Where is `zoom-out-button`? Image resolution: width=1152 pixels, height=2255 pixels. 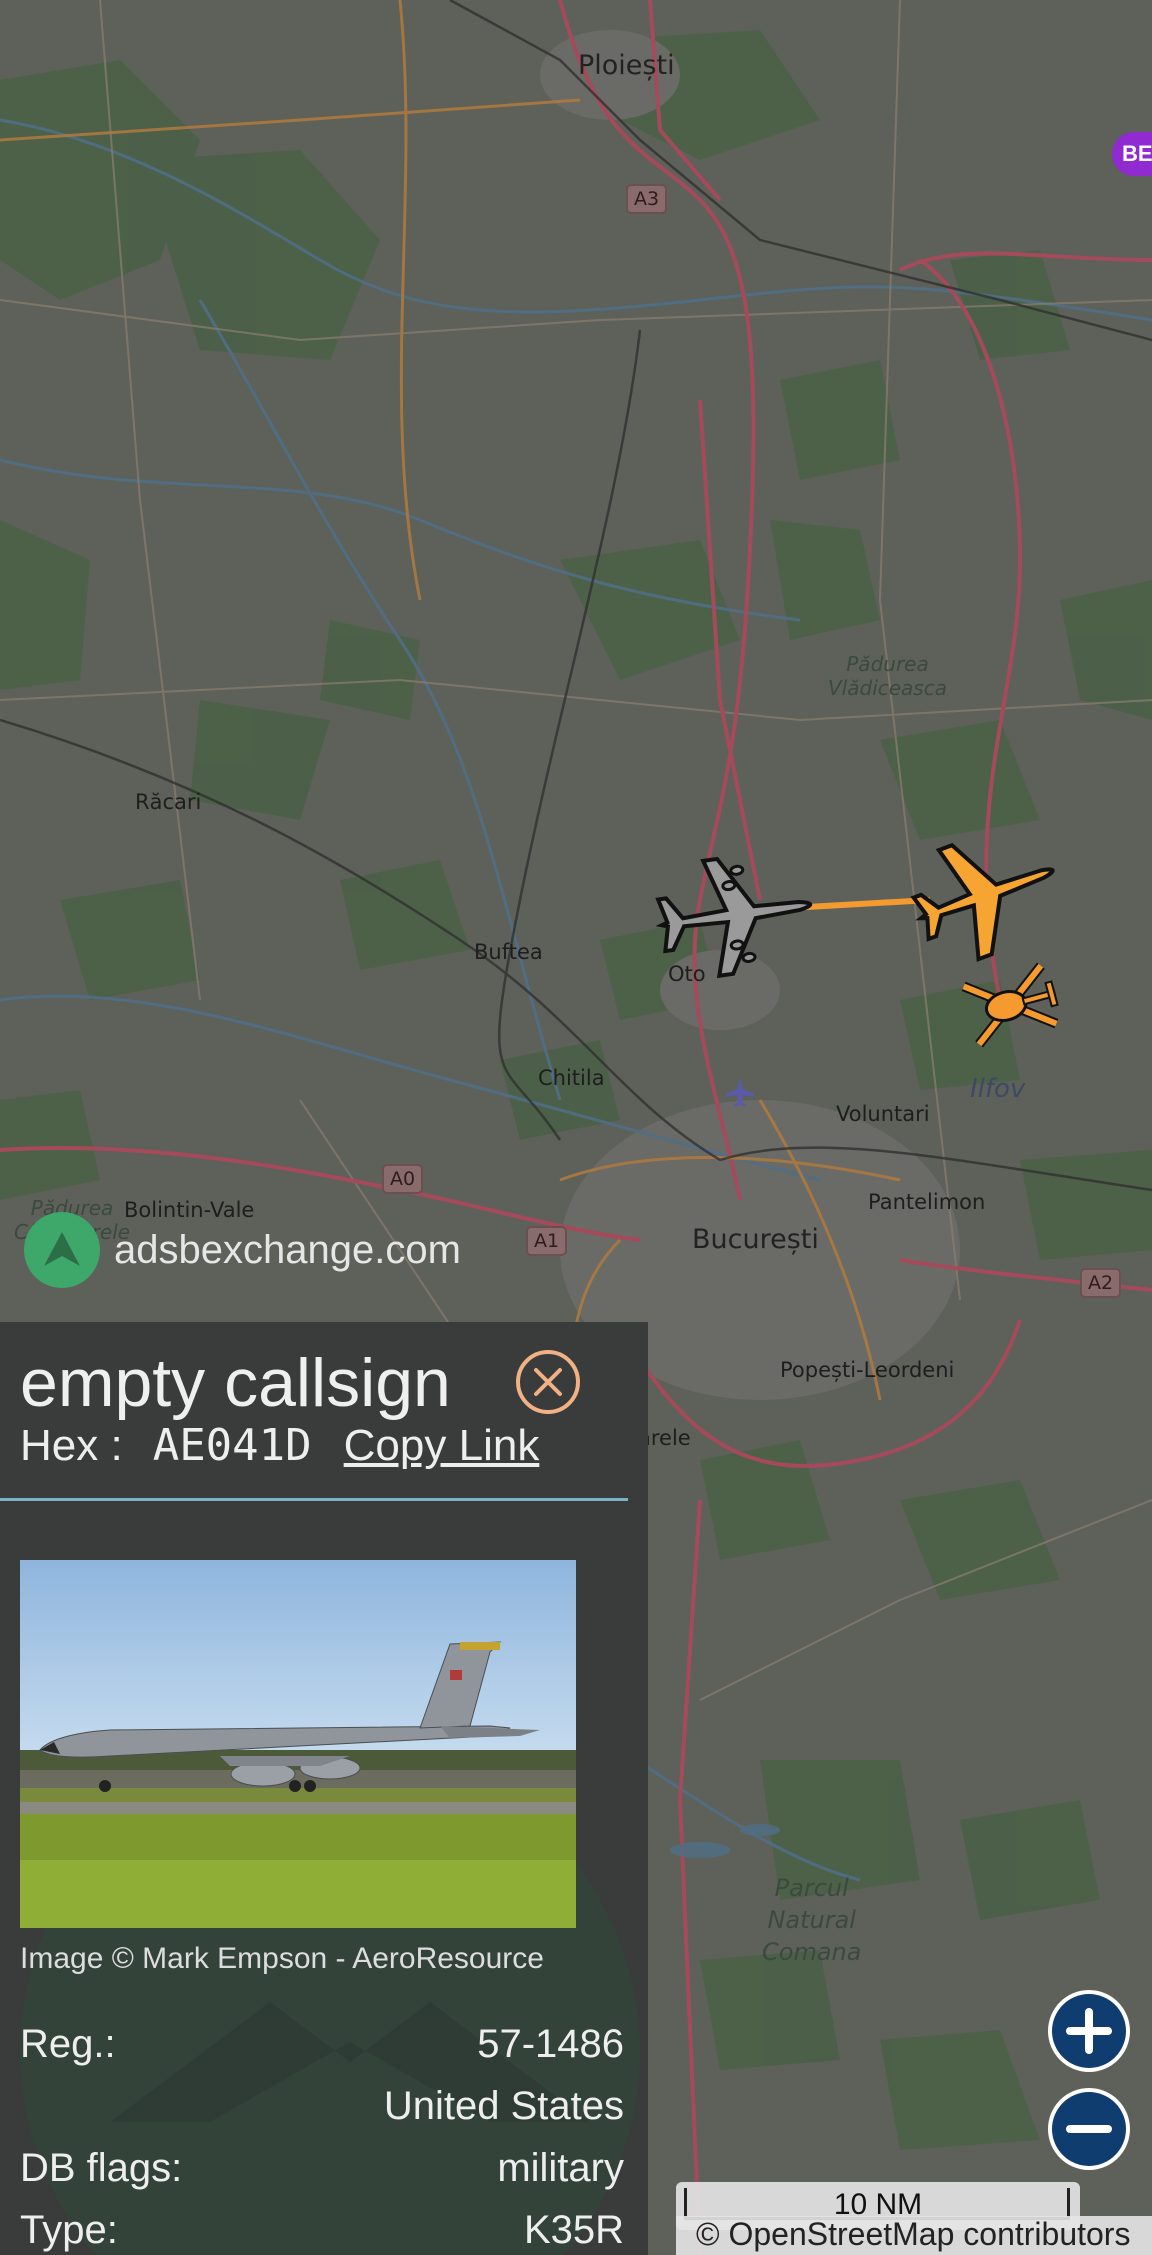
zoom-out-button is located at coordinates (1089, 2129).